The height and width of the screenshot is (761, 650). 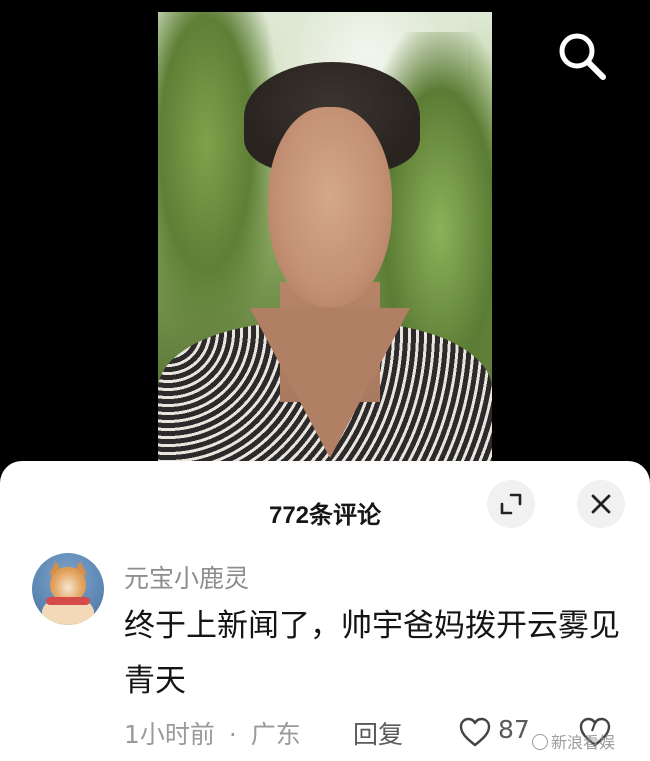 I want to click on watermark: 新浪看娱, so click(x=573, y=741).